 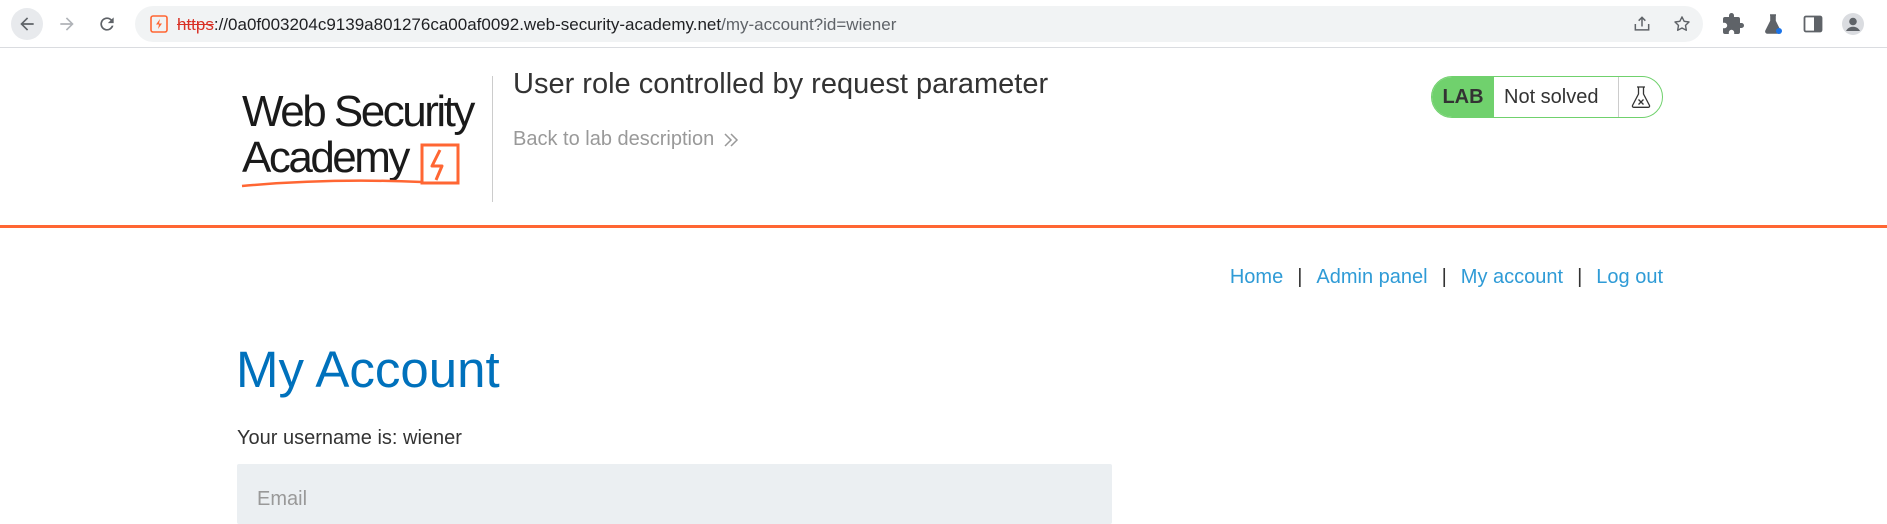 What do you see at coordinates (195, 24) in the screenshot?
I see `url-scheme: https` at bounding box center [195, 24].